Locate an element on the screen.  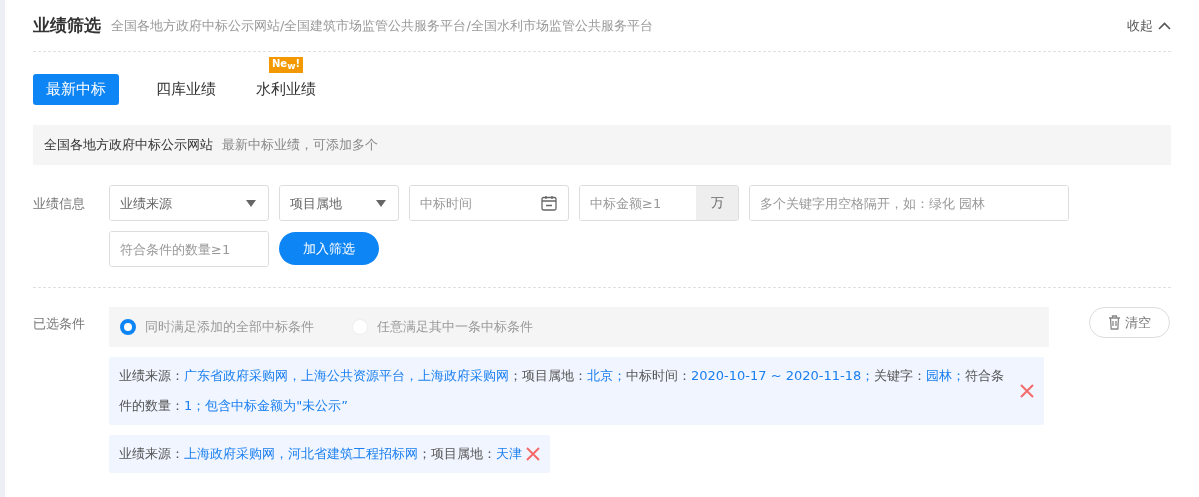
tab: 水利业绩 is located at coordinates (286, 89).